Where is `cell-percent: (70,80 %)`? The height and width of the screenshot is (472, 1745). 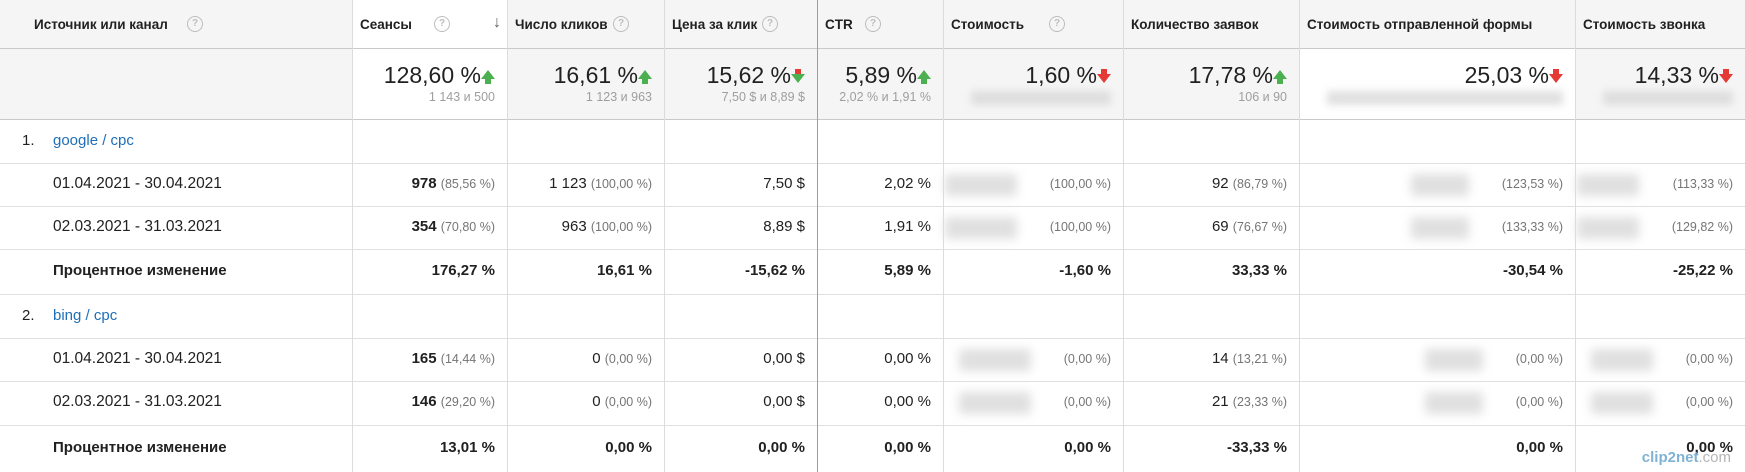 cell-percent: (70,80 %) is located at coordinates (467, 226).